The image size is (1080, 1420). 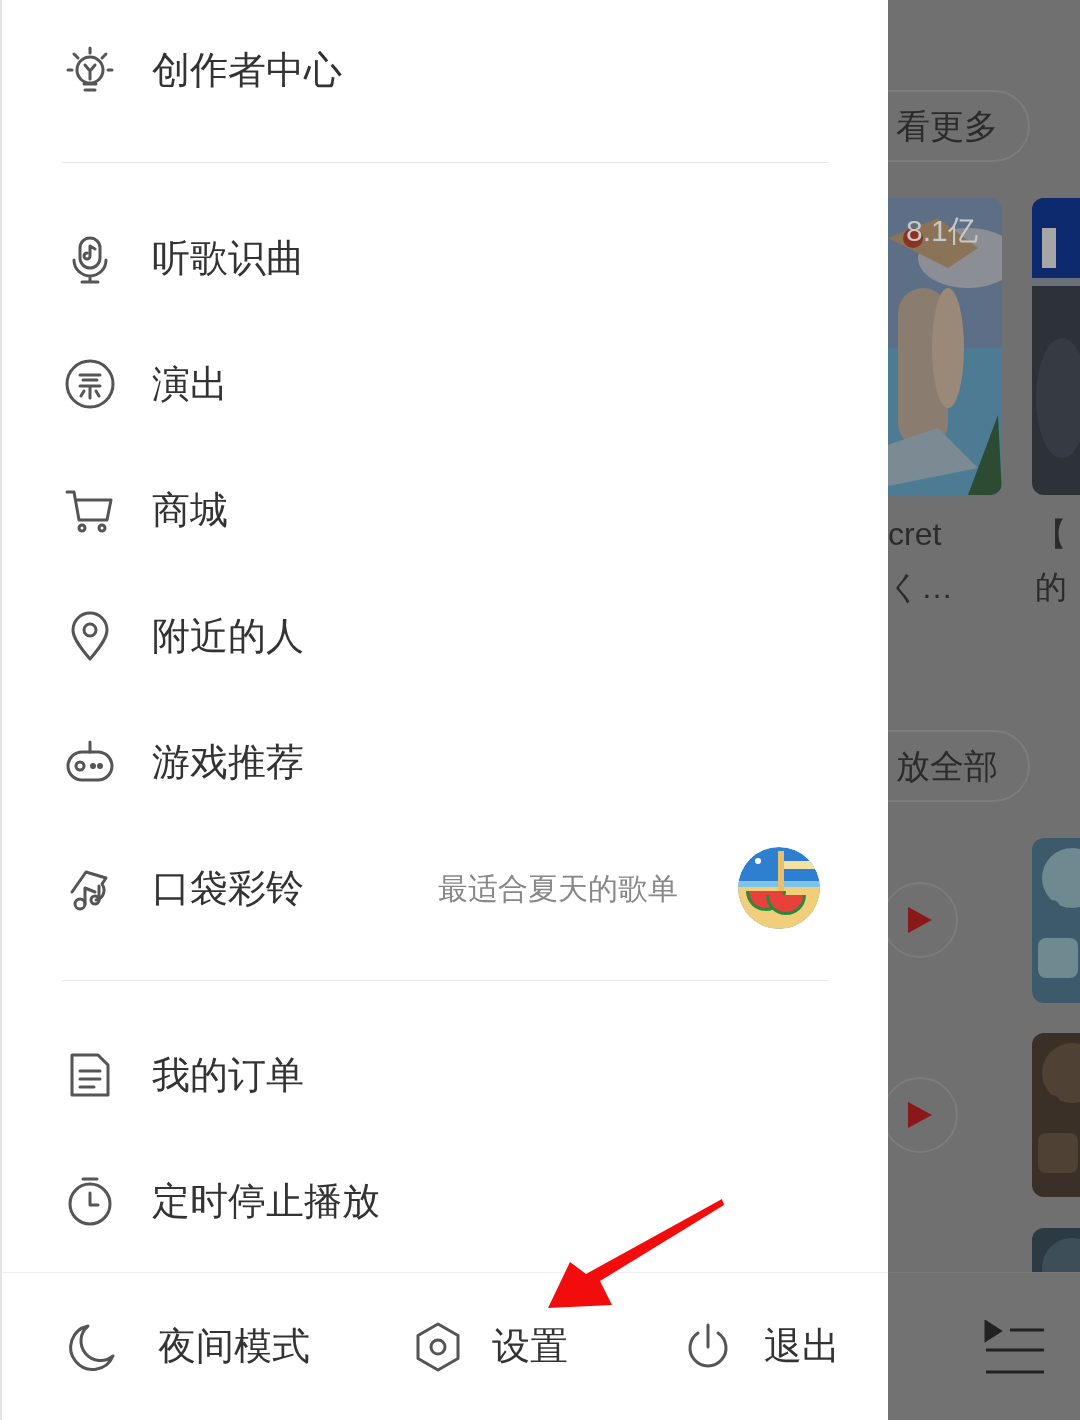 I want to click on card-title: 的, so click(x=1051, y=587).